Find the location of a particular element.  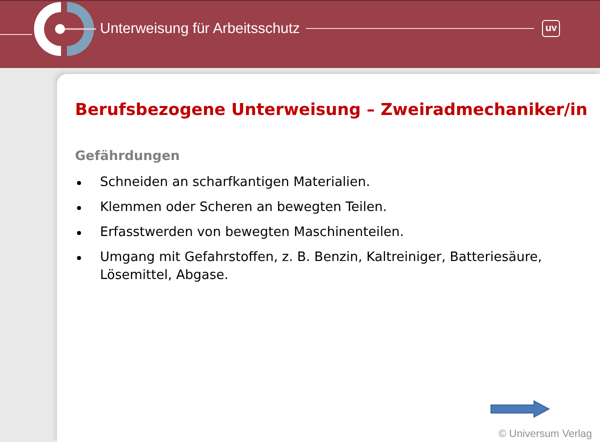

bullet-text: Klemmen oder Scheren an bewegten Teilen. is located at coordinates (243, 208).